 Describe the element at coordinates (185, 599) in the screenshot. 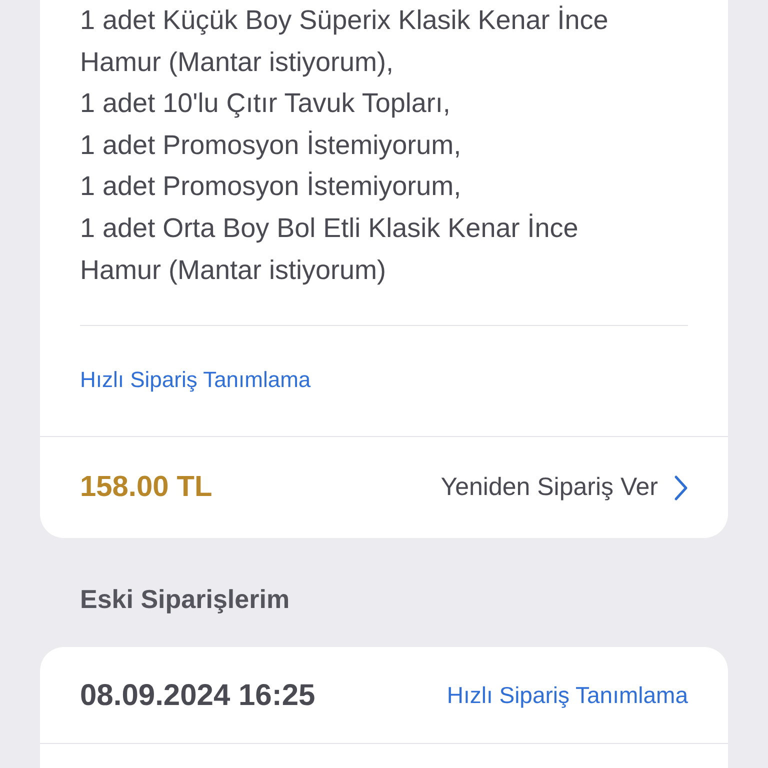

I see `section-title: Eski Siparişlerim` at that location.